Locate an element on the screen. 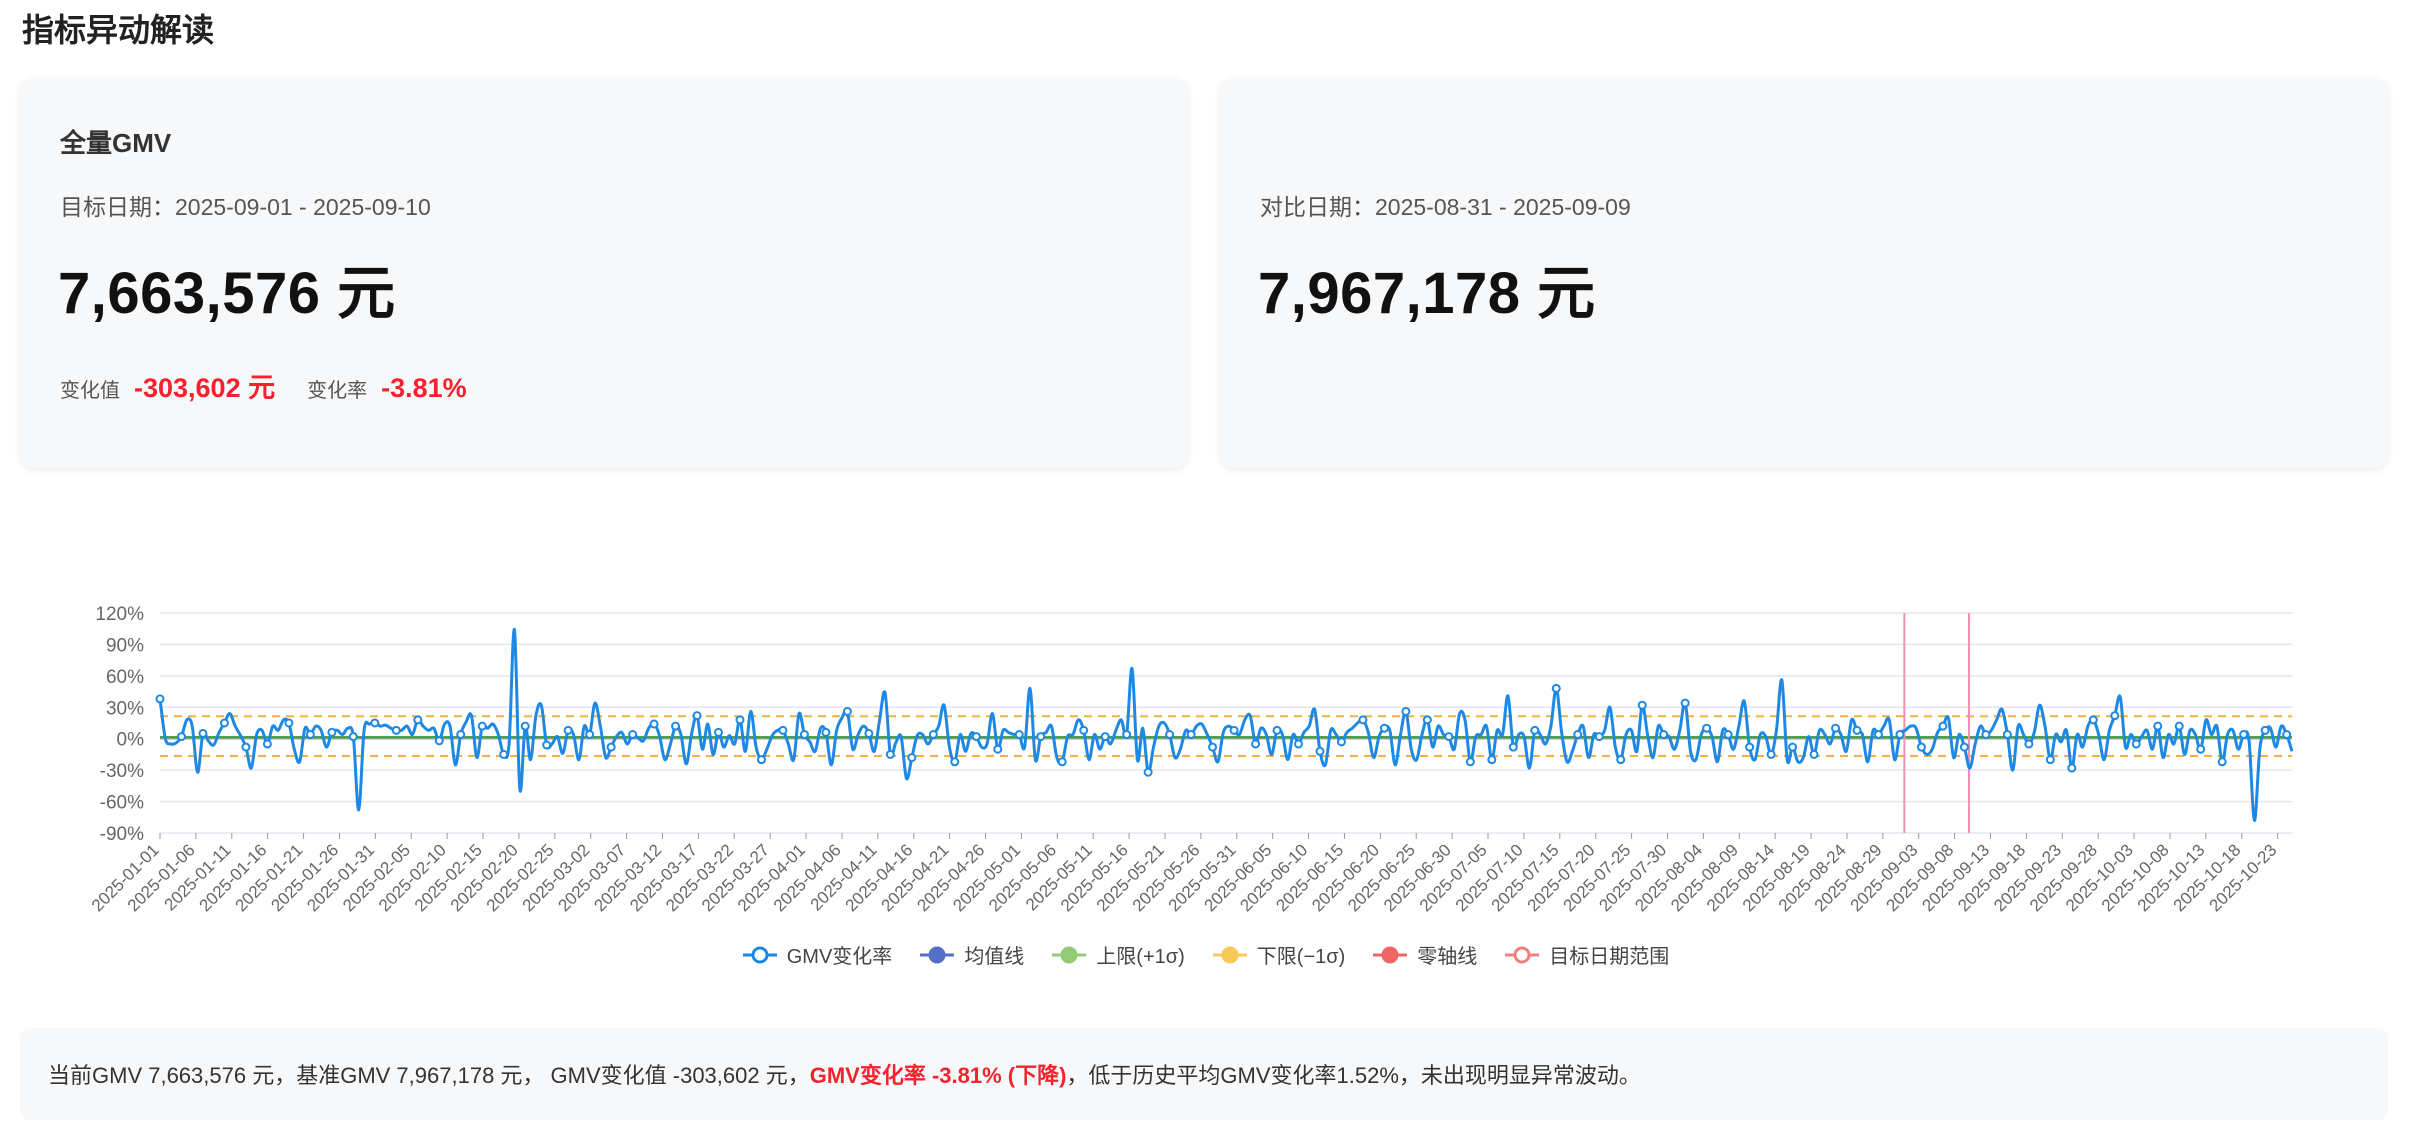  legend-label: 目标日期范围 is located at coordinates (1609, 957).